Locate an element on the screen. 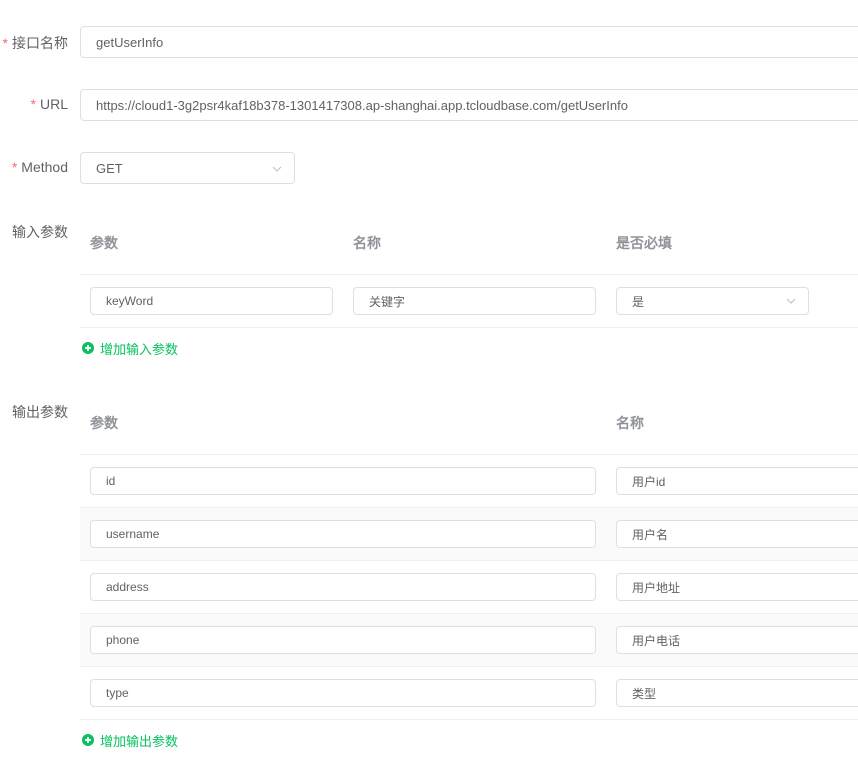 This screenshot has height=758, width=858. url-label-text: URL is located at coordinates (53, 104).